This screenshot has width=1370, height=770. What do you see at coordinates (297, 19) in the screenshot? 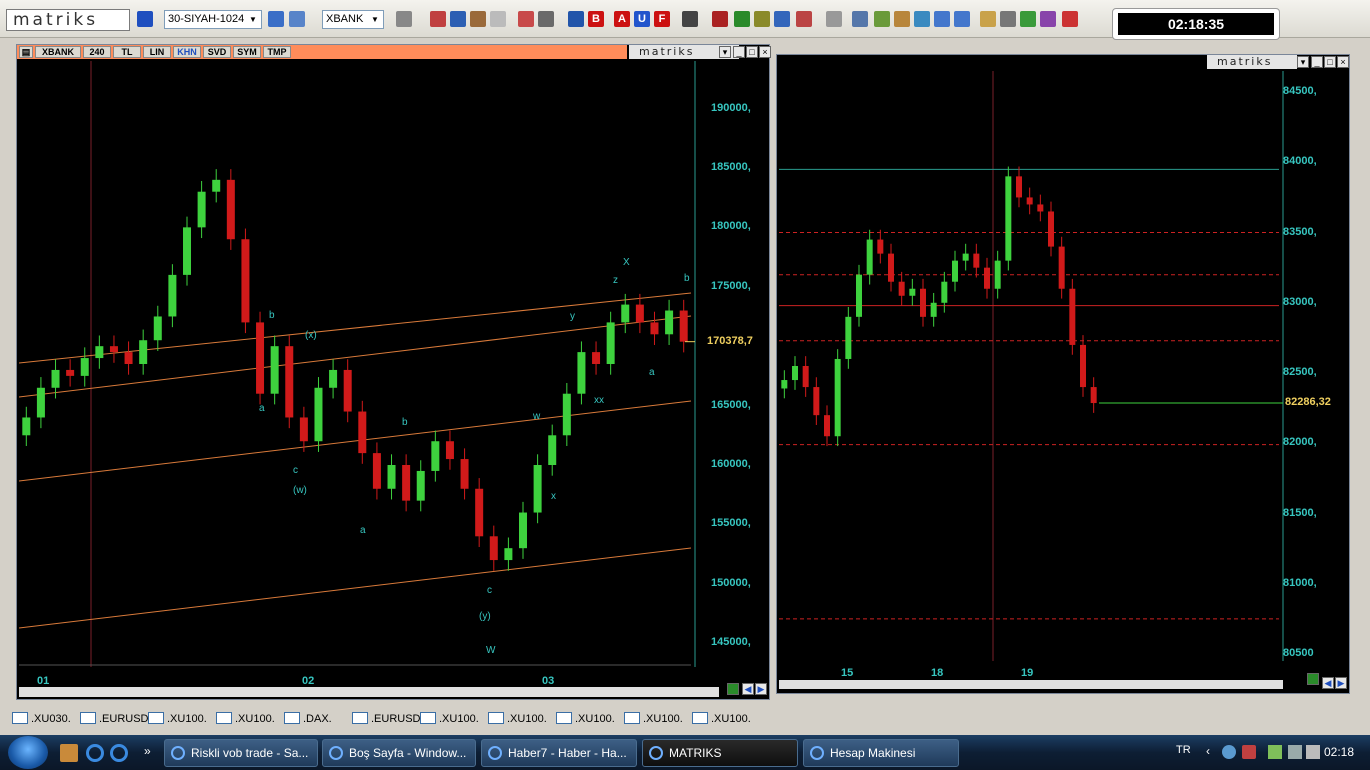
I see `list-icon` at bounding box center [297, 19].